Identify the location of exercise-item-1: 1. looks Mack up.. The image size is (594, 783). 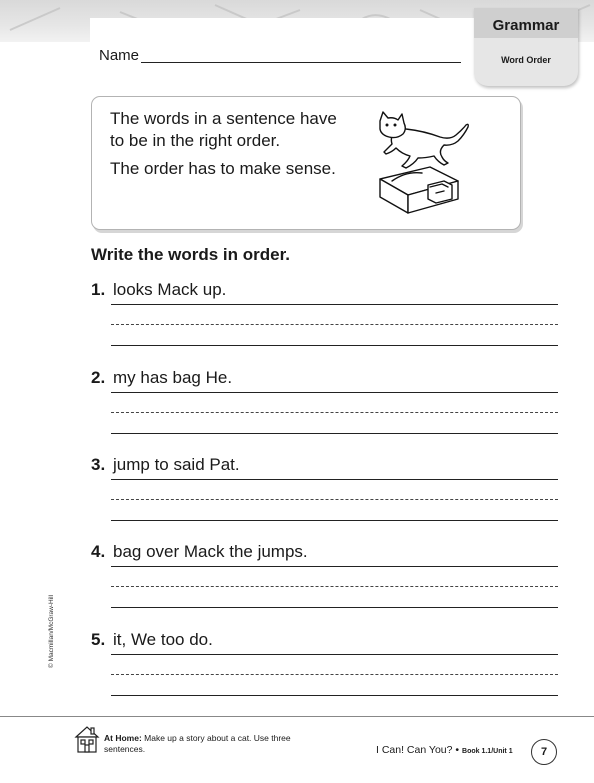
(326, 320).